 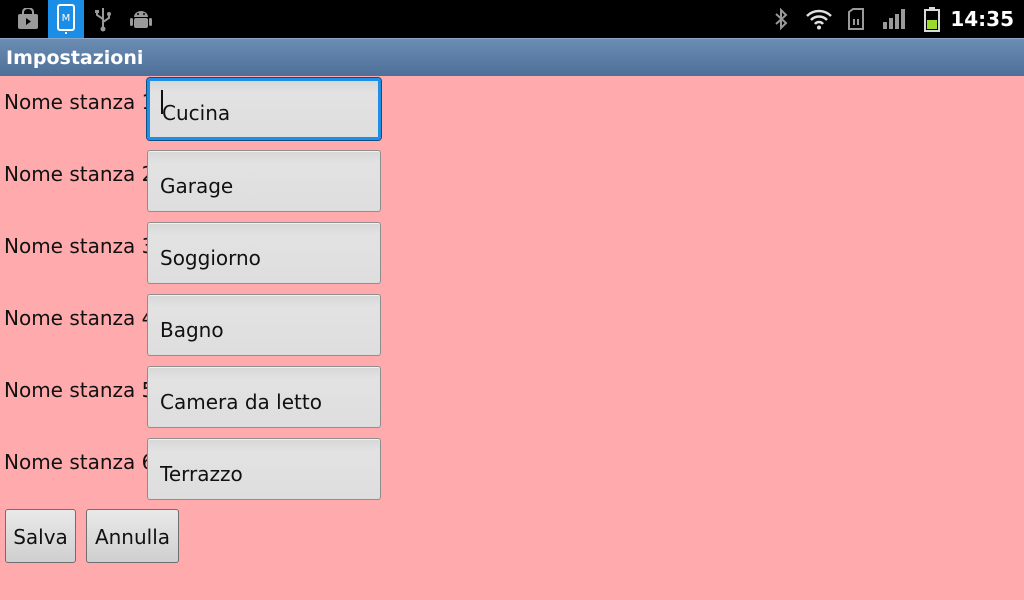 What do you see at coordinates (781, 19) in the screenshot?
I see `bluetooth-icon` at bounding box center [781, 19].